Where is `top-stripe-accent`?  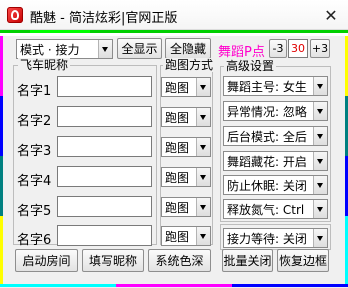
top-stripe-accent is located at coordinates (60, 31).